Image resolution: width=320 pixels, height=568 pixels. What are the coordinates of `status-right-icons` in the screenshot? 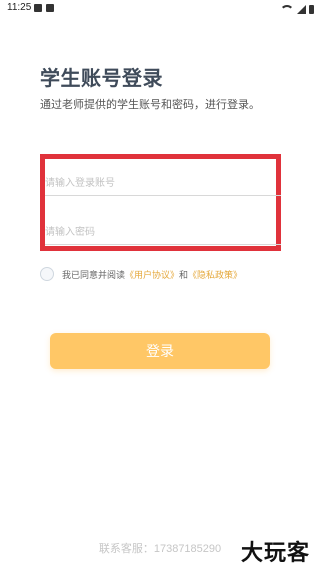 It's located at (297, 9).